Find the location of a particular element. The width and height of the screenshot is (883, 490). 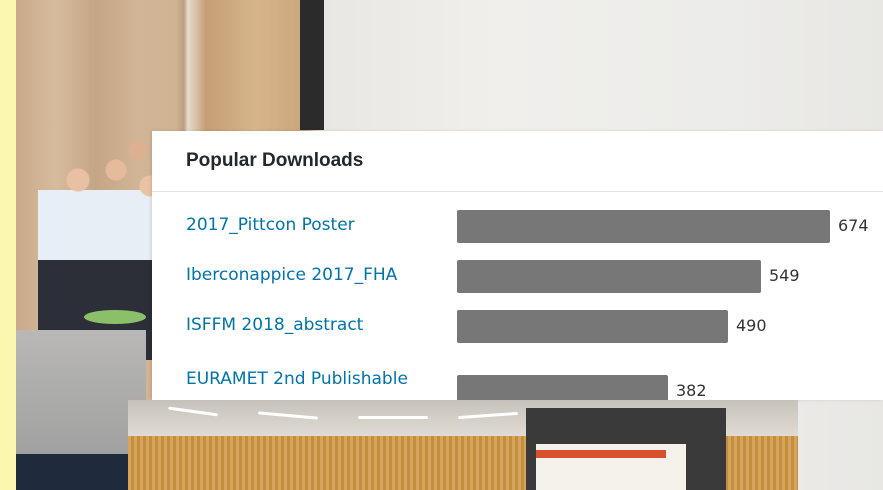

download-link: ISFFM 2018_abstract is located at coordinates (321, 325).